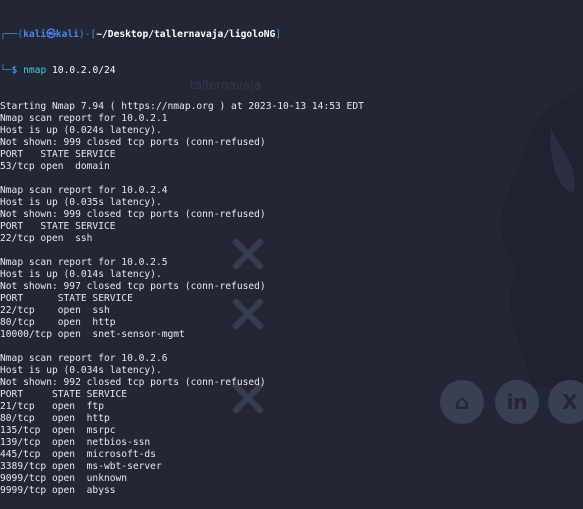 This screenshot has width=583, height=509. I want to click on output-line: Host is up (0.035s latency)., so click(81, 202).